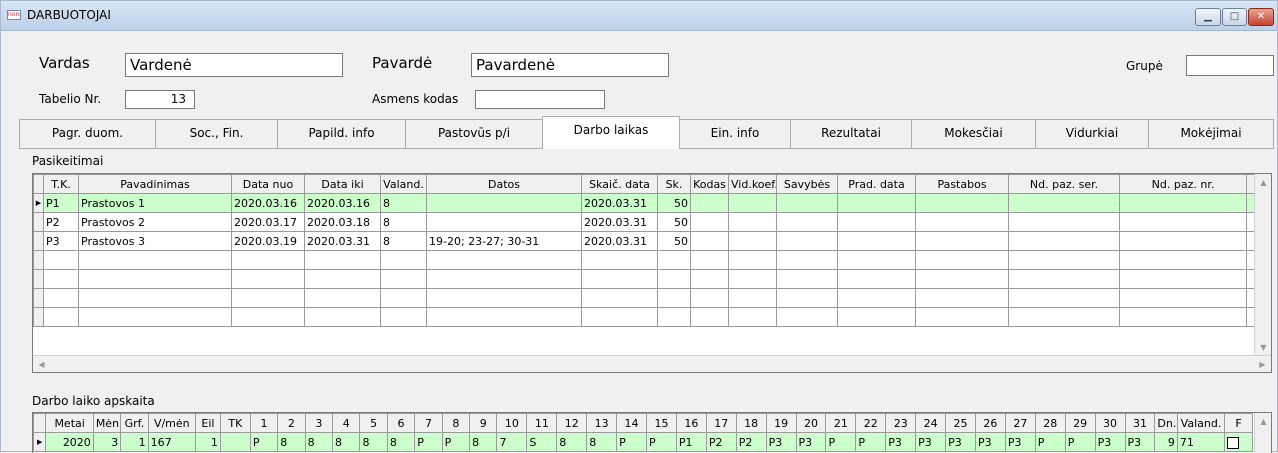  I want to click on column-header: 23, so click(901, 423).